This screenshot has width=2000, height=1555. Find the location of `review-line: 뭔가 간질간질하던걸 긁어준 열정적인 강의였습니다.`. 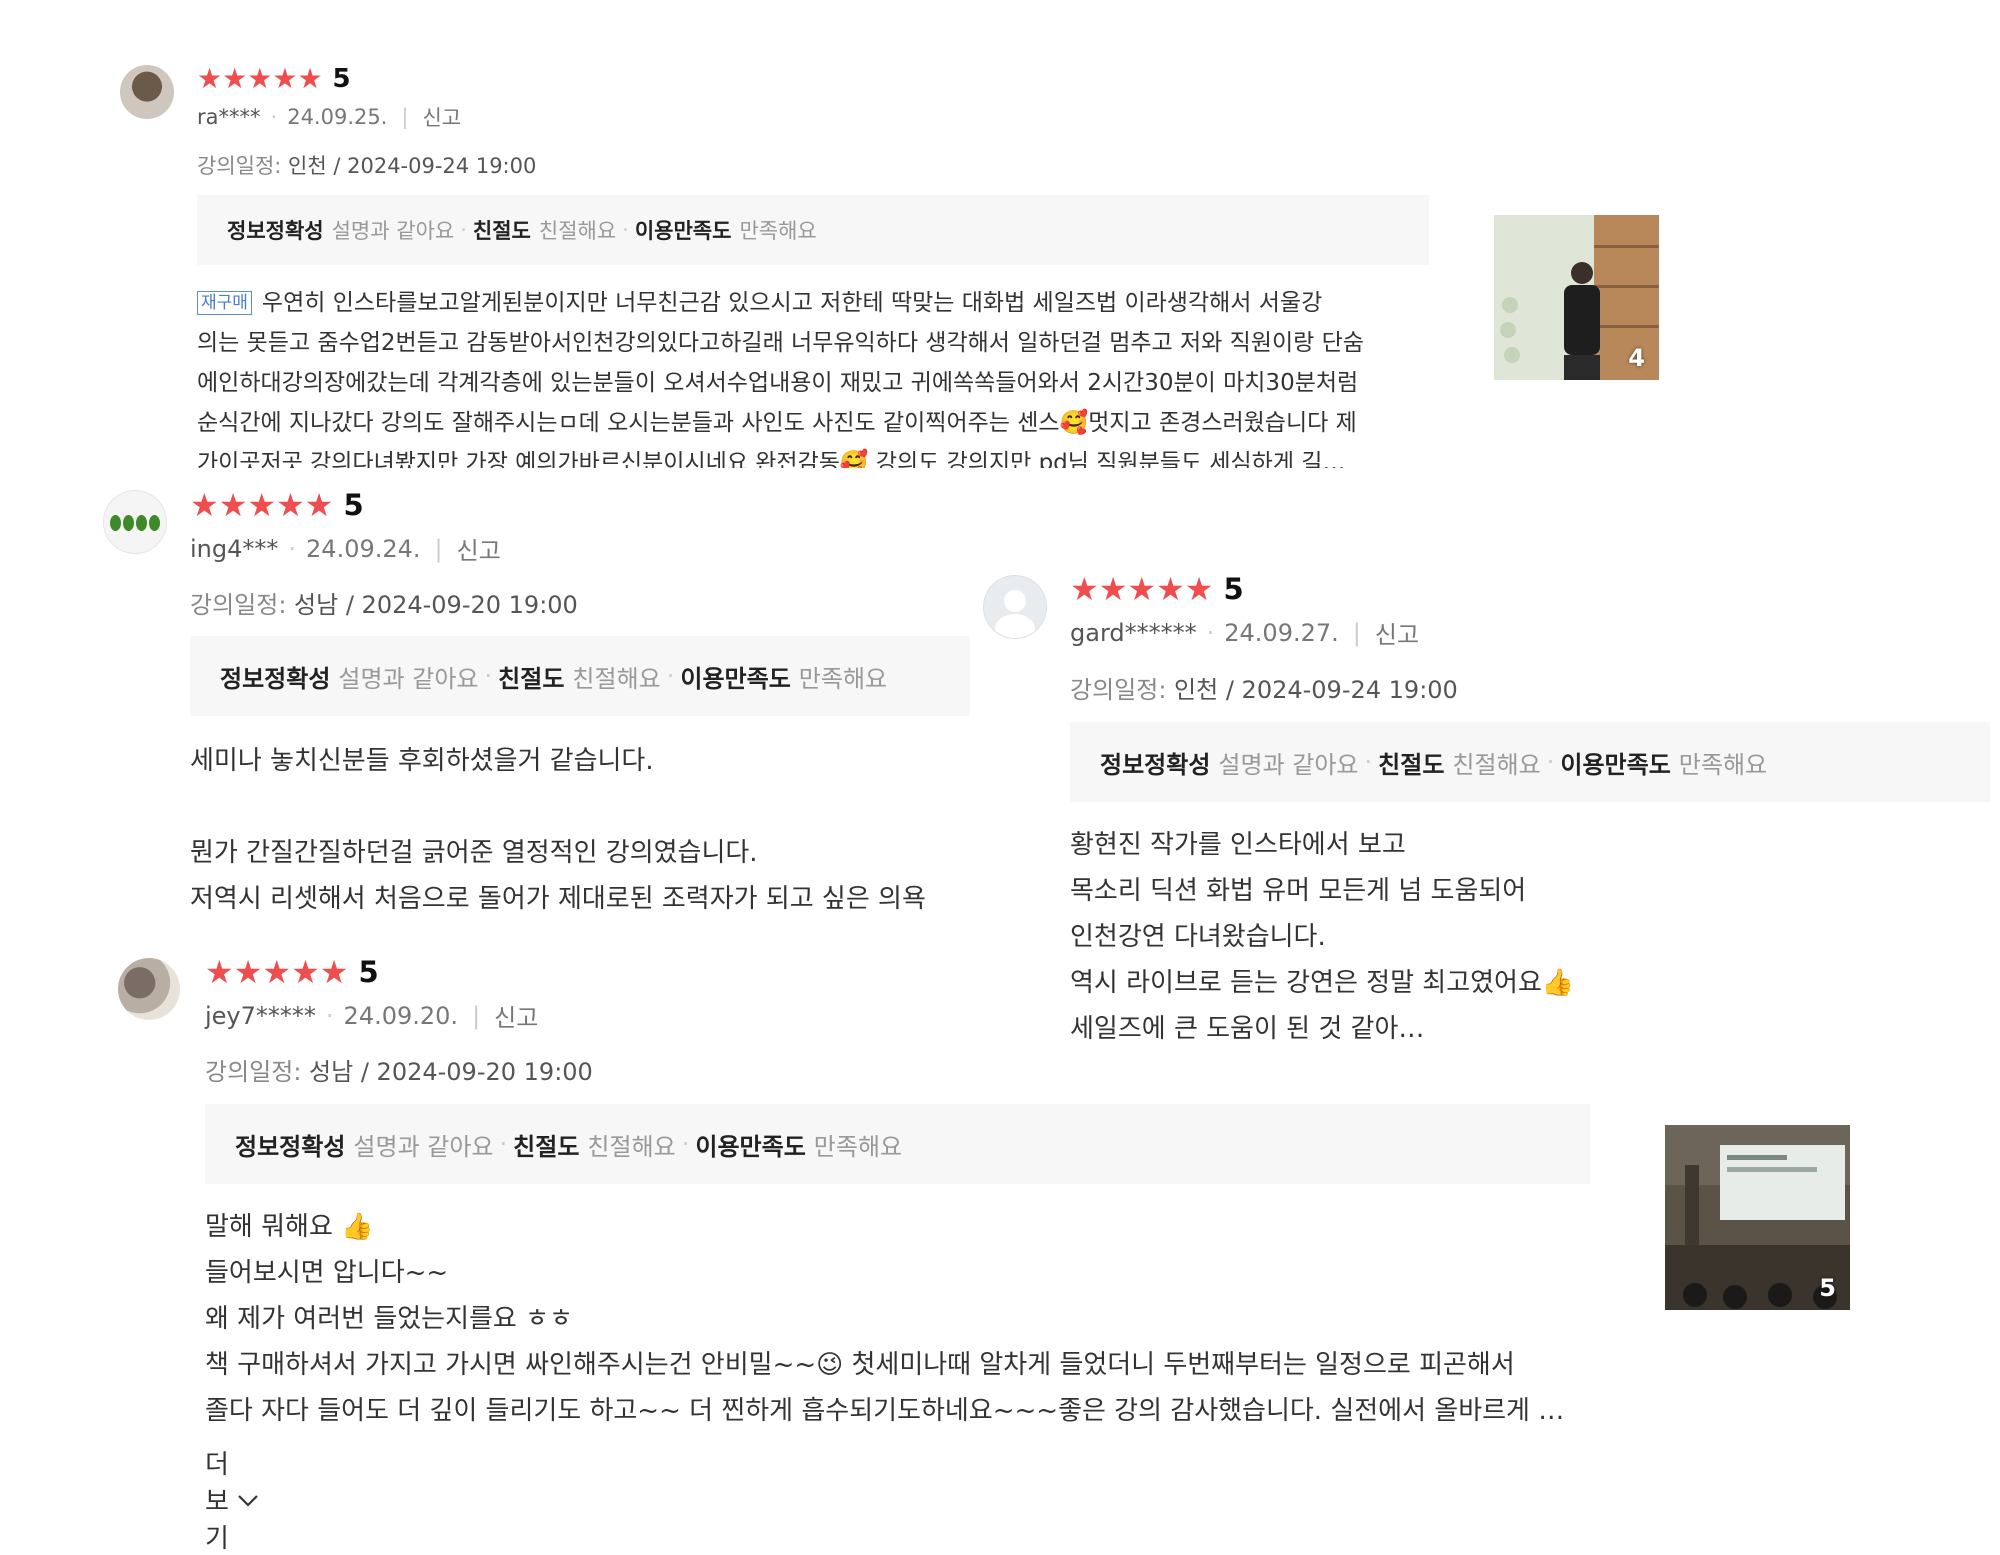

review-line: 뭔가 간질간질하던걸 긁어준 열정적인 강의였습니다. is located at coordinates (474, 853).